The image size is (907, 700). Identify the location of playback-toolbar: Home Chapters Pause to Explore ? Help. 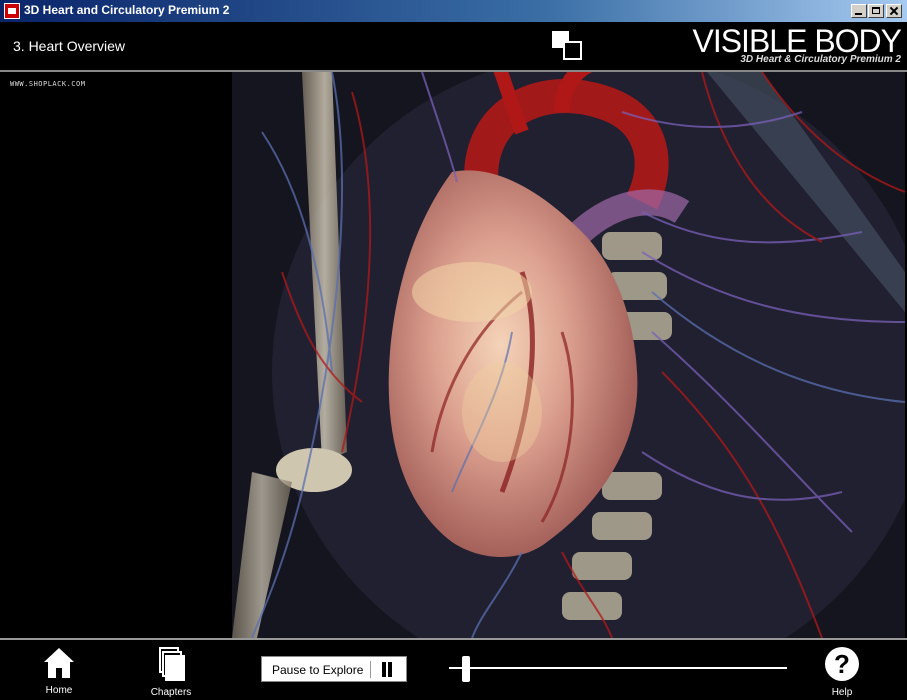
(453, 669).